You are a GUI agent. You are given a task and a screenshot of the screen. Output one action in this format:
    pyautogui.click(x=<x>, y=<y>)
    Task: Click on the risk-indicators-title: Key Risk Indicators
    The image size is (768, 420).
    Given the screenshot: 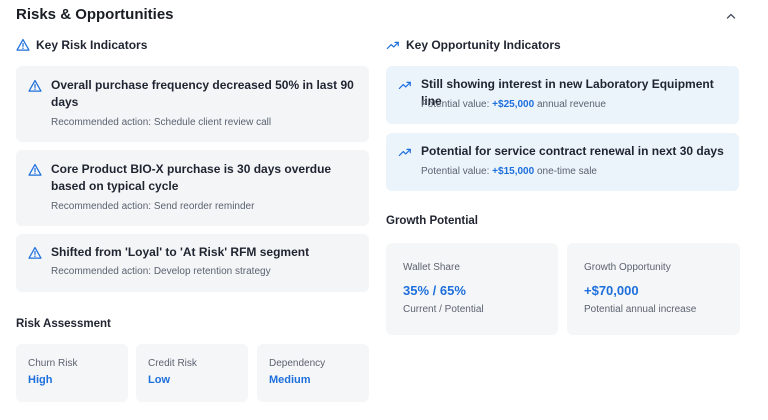 What is the action you would take?
    pyautogui.click(x=92, y=45)
    